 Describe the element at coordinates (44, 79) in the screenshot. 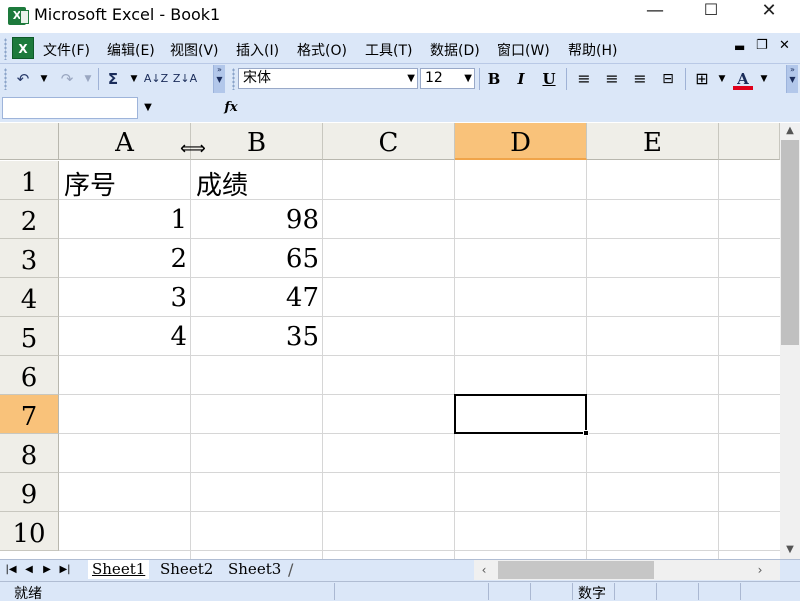

I see `undo-dropdown-icon: ▼` at that location.